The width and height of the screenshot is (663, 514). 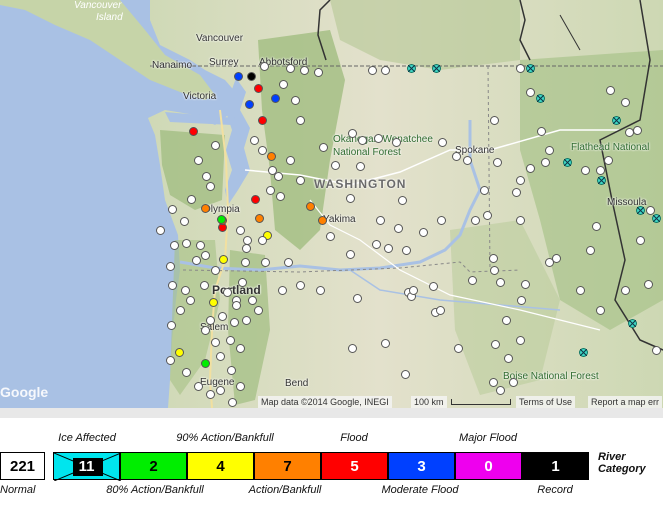 I want to click on gauge-marker-flood, so click(x=255, y=199).